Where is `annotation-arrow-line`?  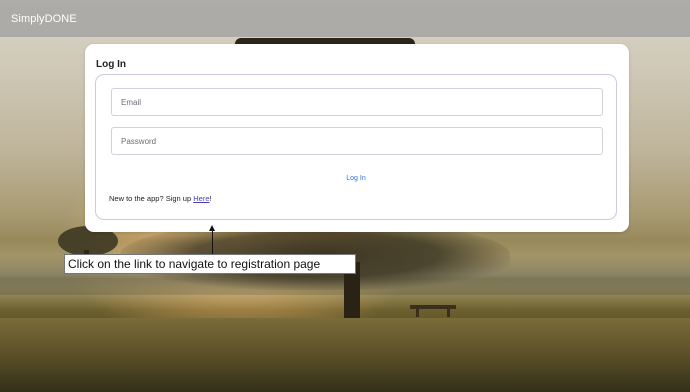 annotation-arrow-line is located at coordinates (212, 242).